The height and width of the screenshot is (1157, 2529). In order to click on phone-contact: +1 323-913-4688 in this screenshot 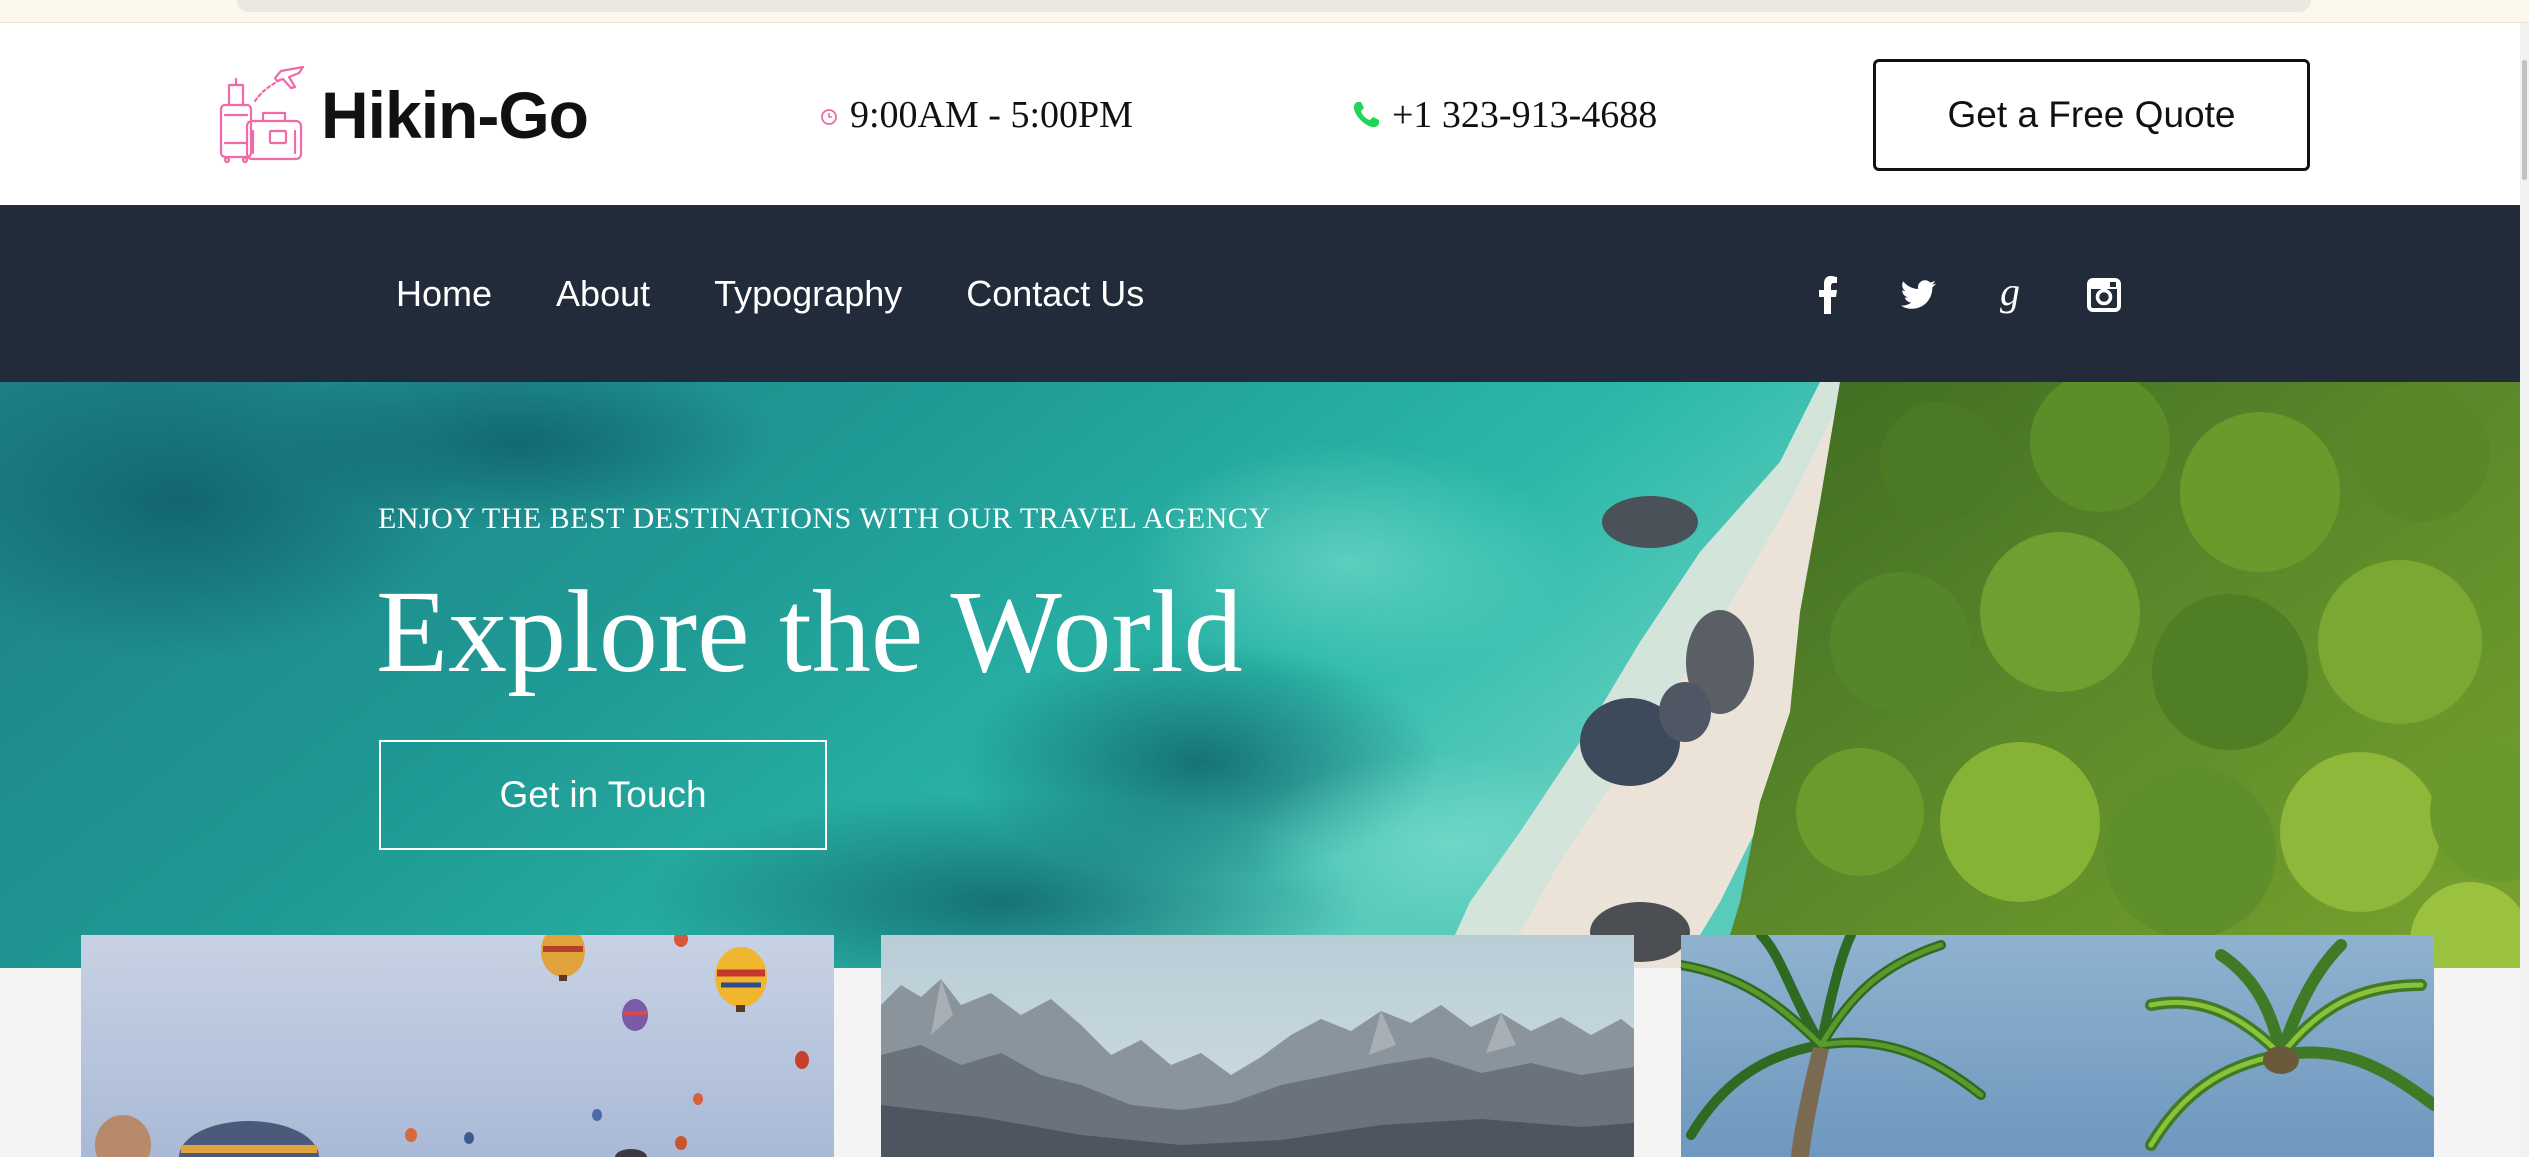, I will do `click(1503, 115)`.